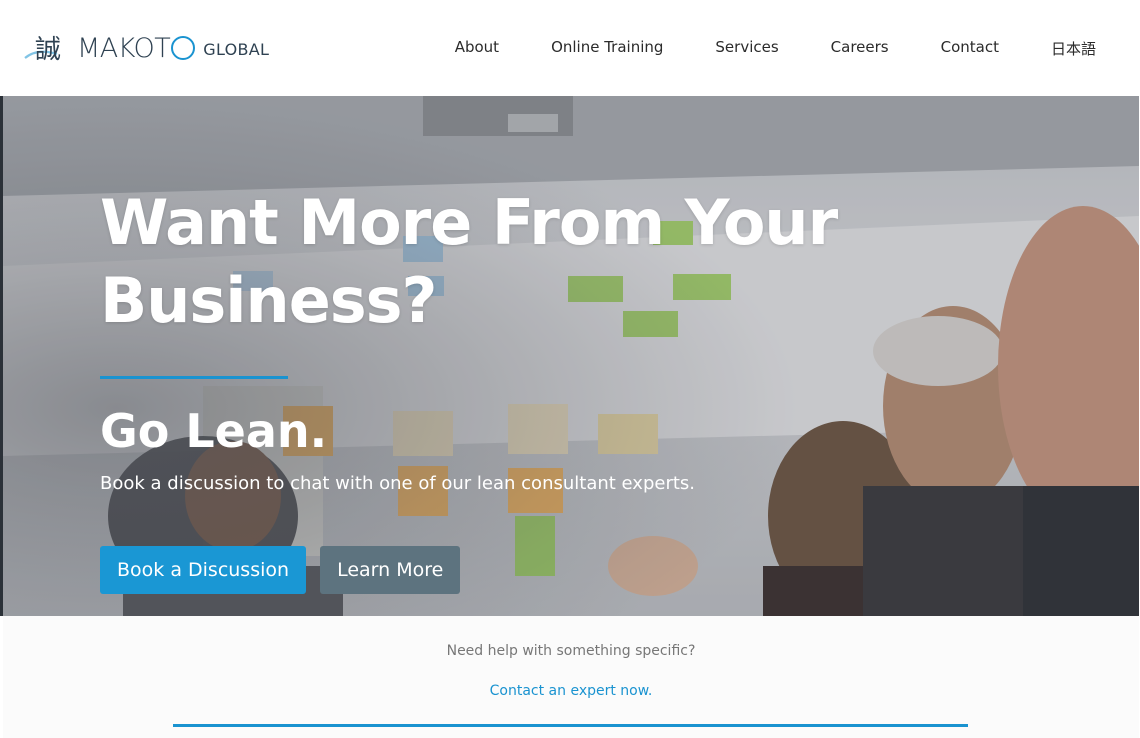  What do you see at coordinates (469, 222) in the screenshot?
I see `hero-title-line1: Want More From Your` at bounding box center [469, 222].